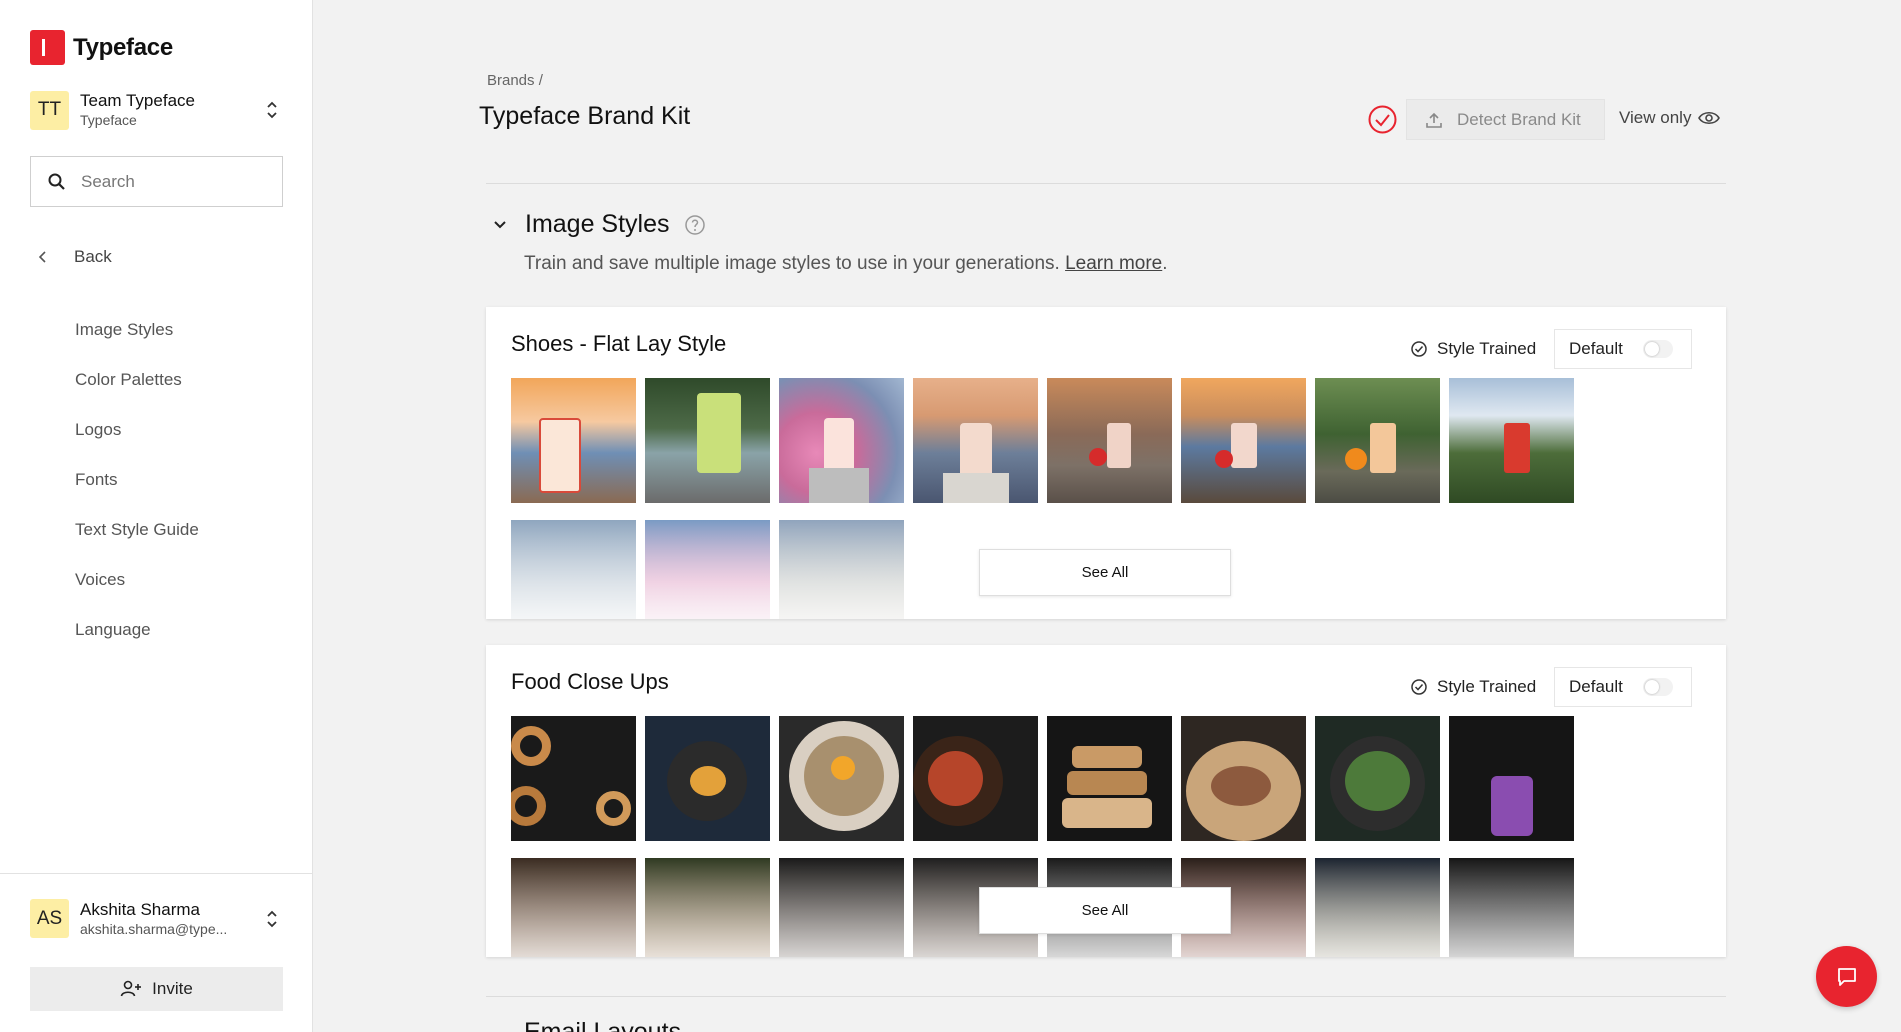  I want to click on style-image-citrus-board, so click(707, 907).